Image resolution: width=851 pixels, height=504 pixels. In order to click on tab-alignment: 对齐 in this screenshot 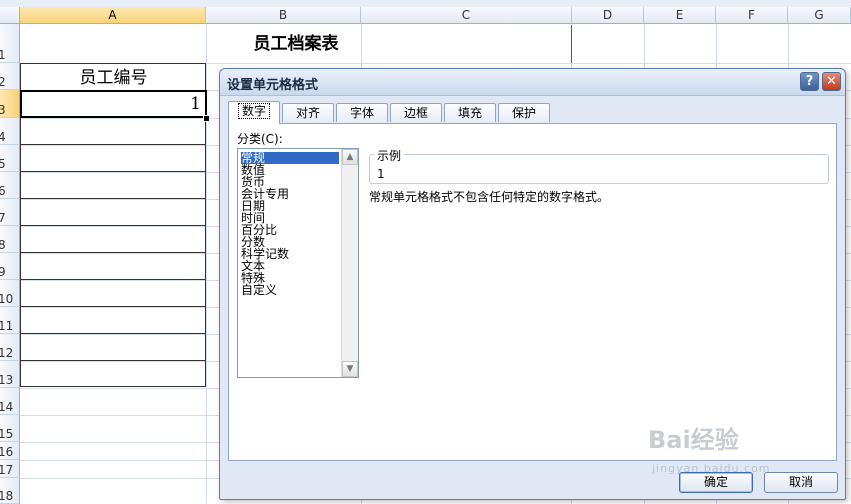, I will do `click(308, 112)`.